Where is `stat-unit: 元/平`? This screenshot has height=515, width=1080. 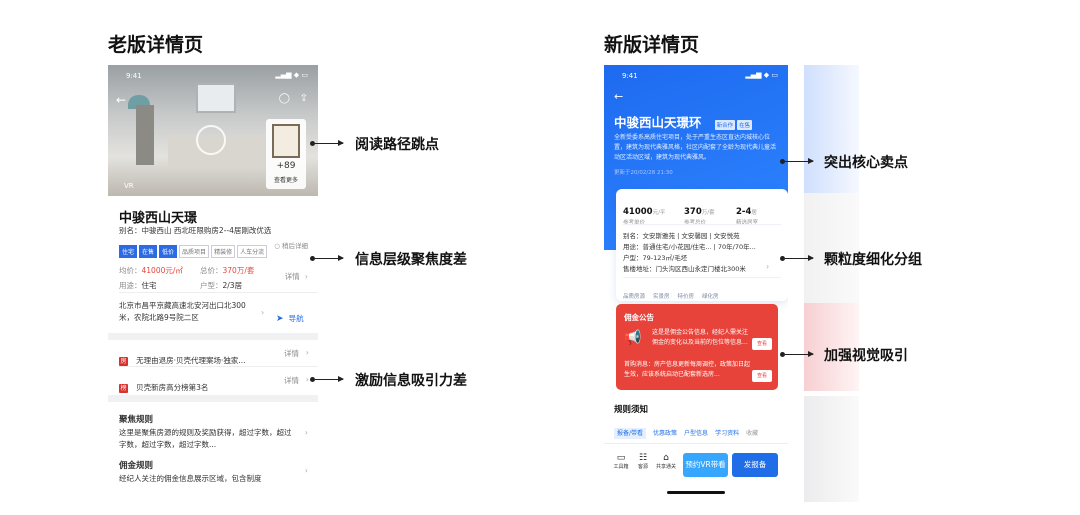
stat-unit: 元/平 is located at coordinates (659, 213).